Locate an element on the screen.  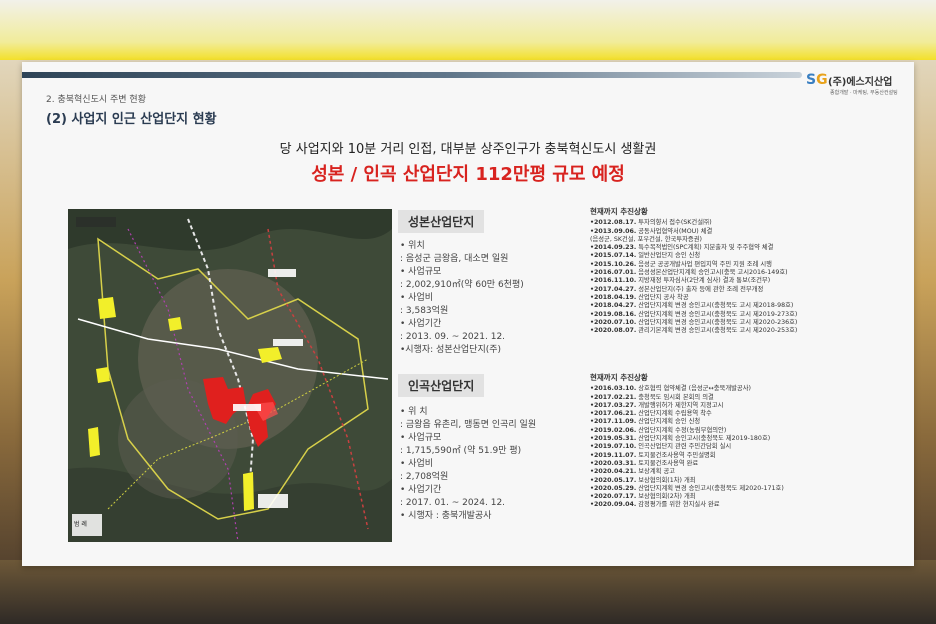
ingok-line: : 1,715,590㎡ (약 51.9만 평) is located at coordinates (461, 451).